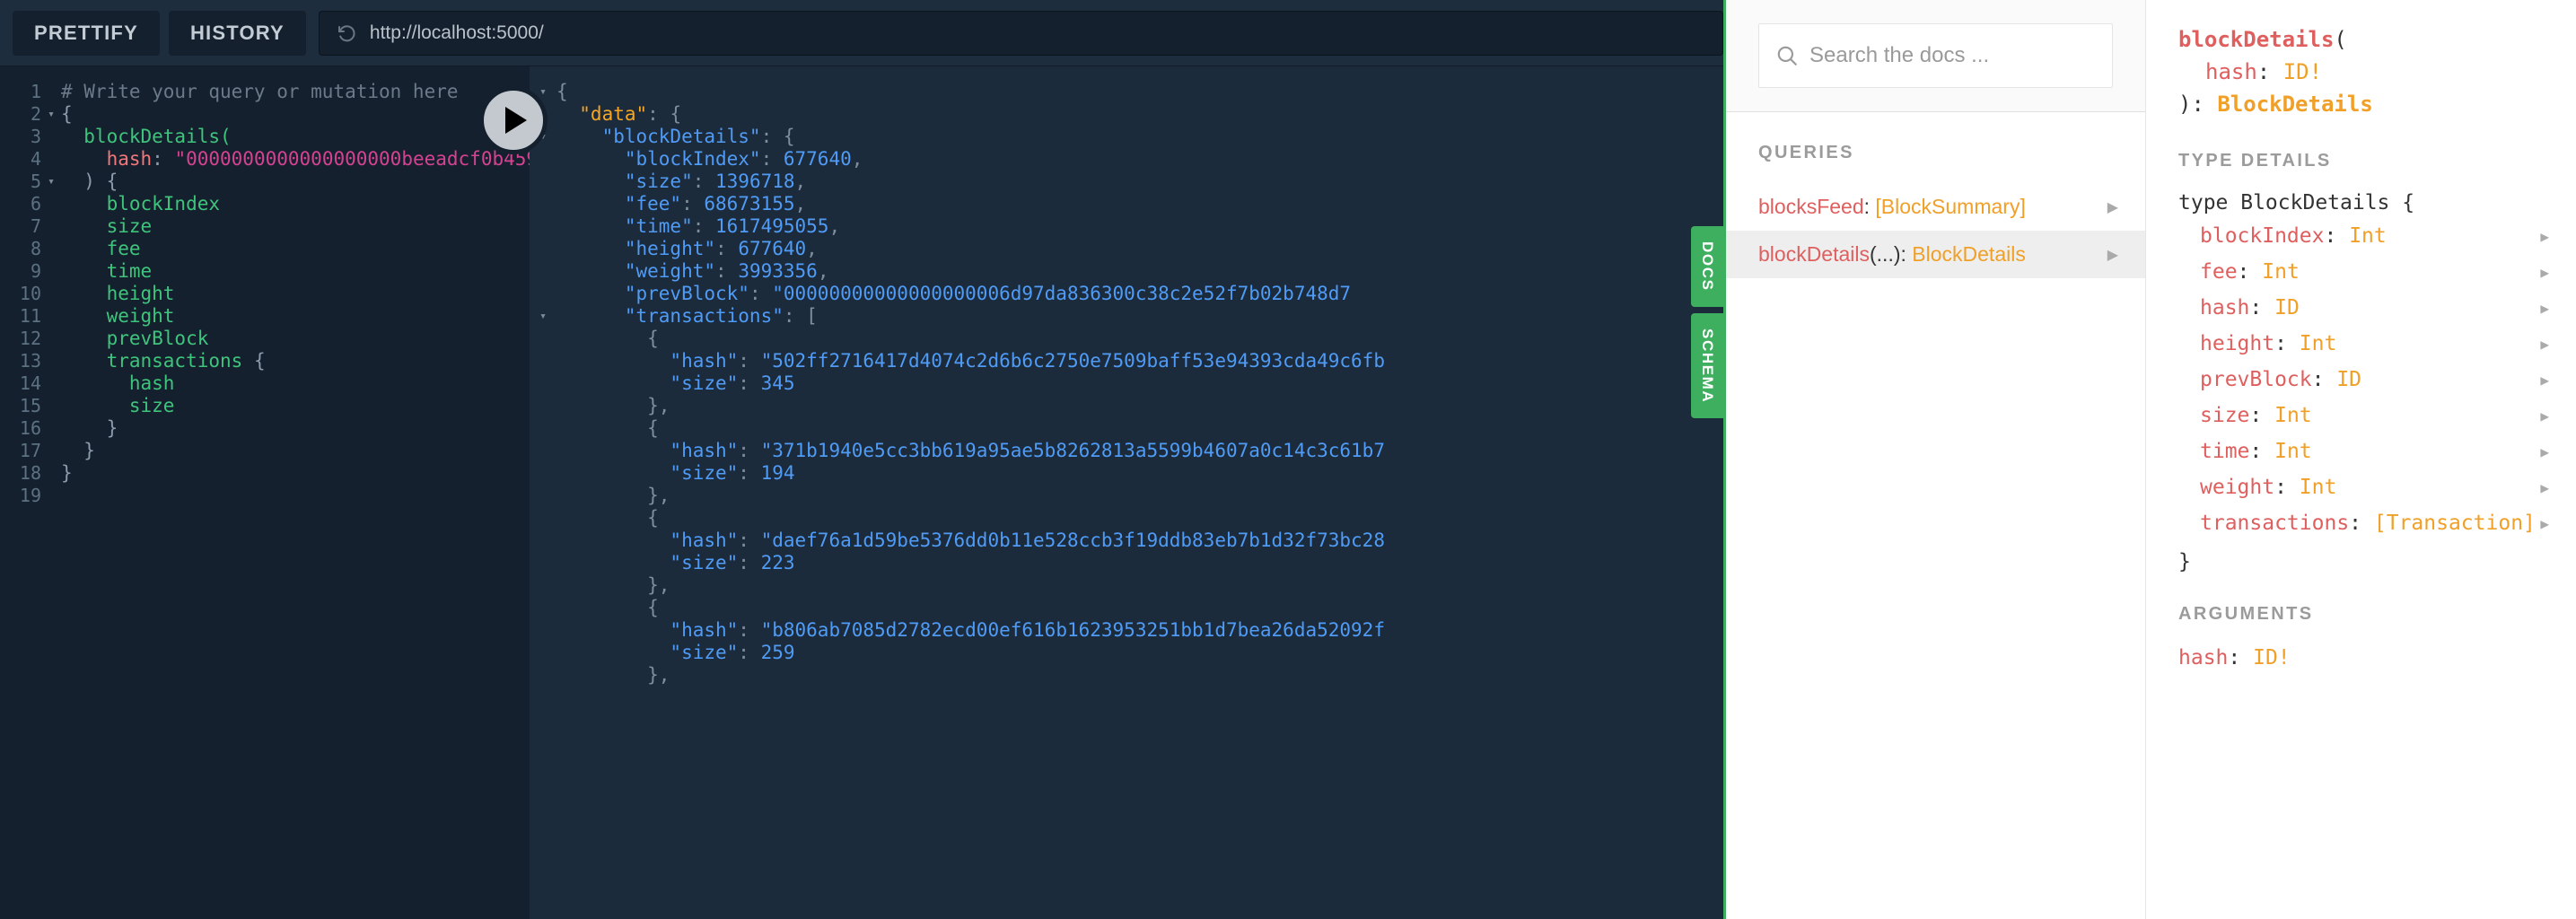 The width and height of the screenshot is (2576, 919). I want to click on type-field-label: hash: ID, so click(2250, 307).